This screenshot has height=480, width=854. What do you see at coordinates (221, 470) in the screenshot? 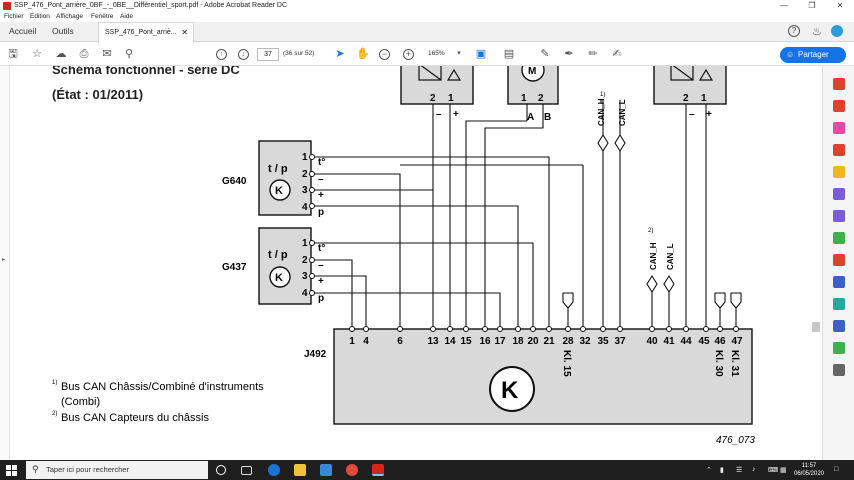
I see `cortana-icon` at bounding box center [221, 470].